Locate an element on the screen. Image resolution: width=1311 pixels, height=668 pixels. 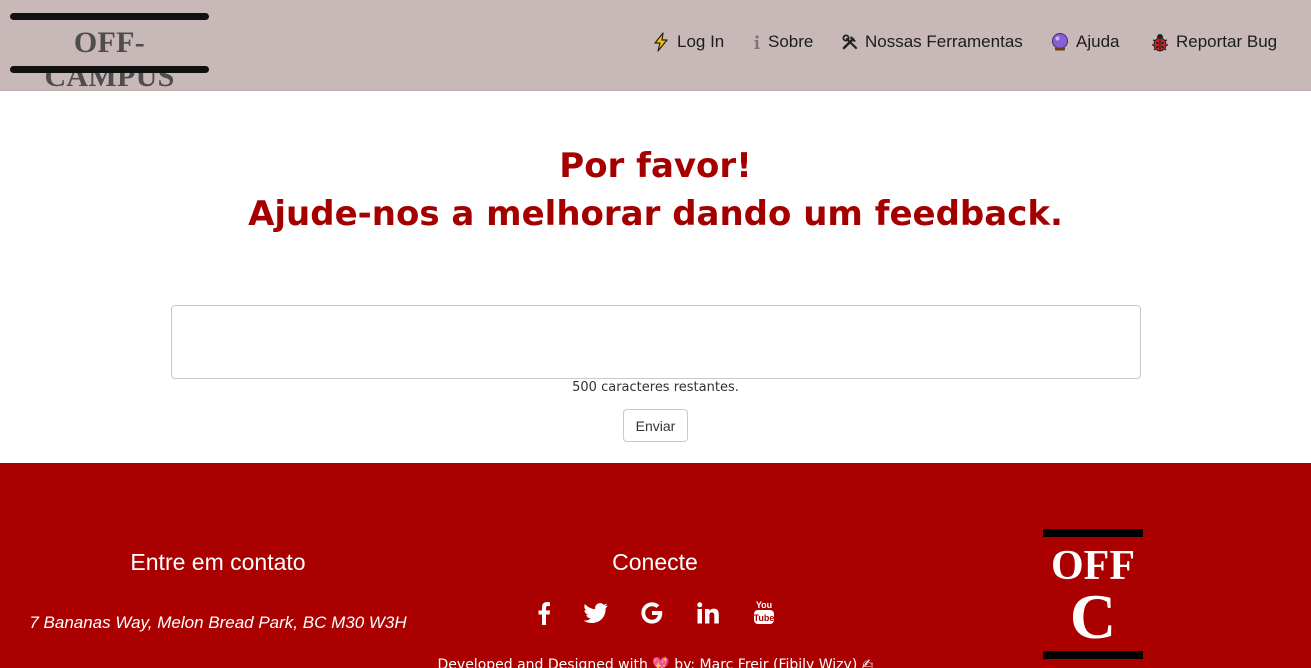
nav-reportar-bug: Reportar Bug is located at coordinates (1213, 42).